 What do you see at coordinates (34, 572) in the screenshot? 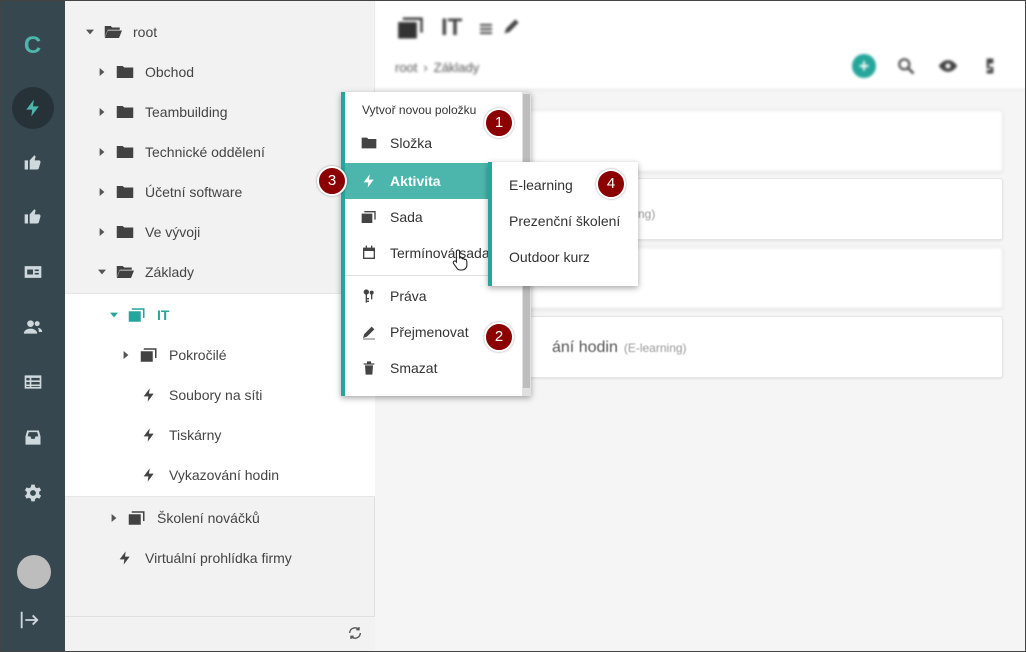
I see `avatar` at bounding box center [34, 572].